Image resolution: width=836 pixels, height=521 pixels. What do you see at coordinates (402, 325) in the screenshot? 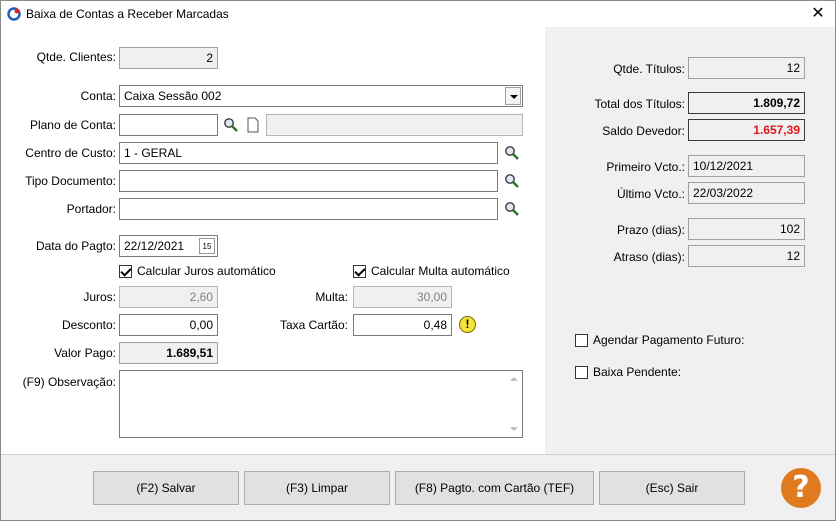
I see `taxa-cartao-input: 0,48` at bounding box center [402, 325].